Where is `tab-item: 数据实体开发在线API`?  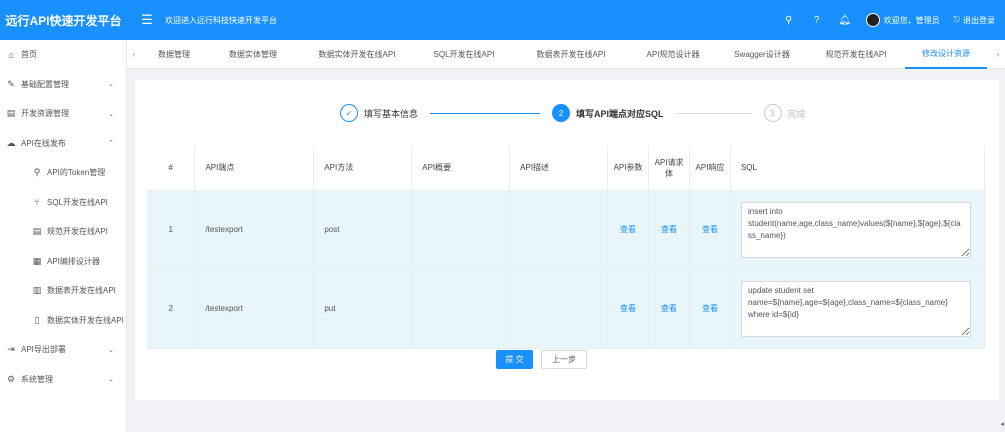
tab-item: 数据实体开发在线API is located at coordinates (357, 54).